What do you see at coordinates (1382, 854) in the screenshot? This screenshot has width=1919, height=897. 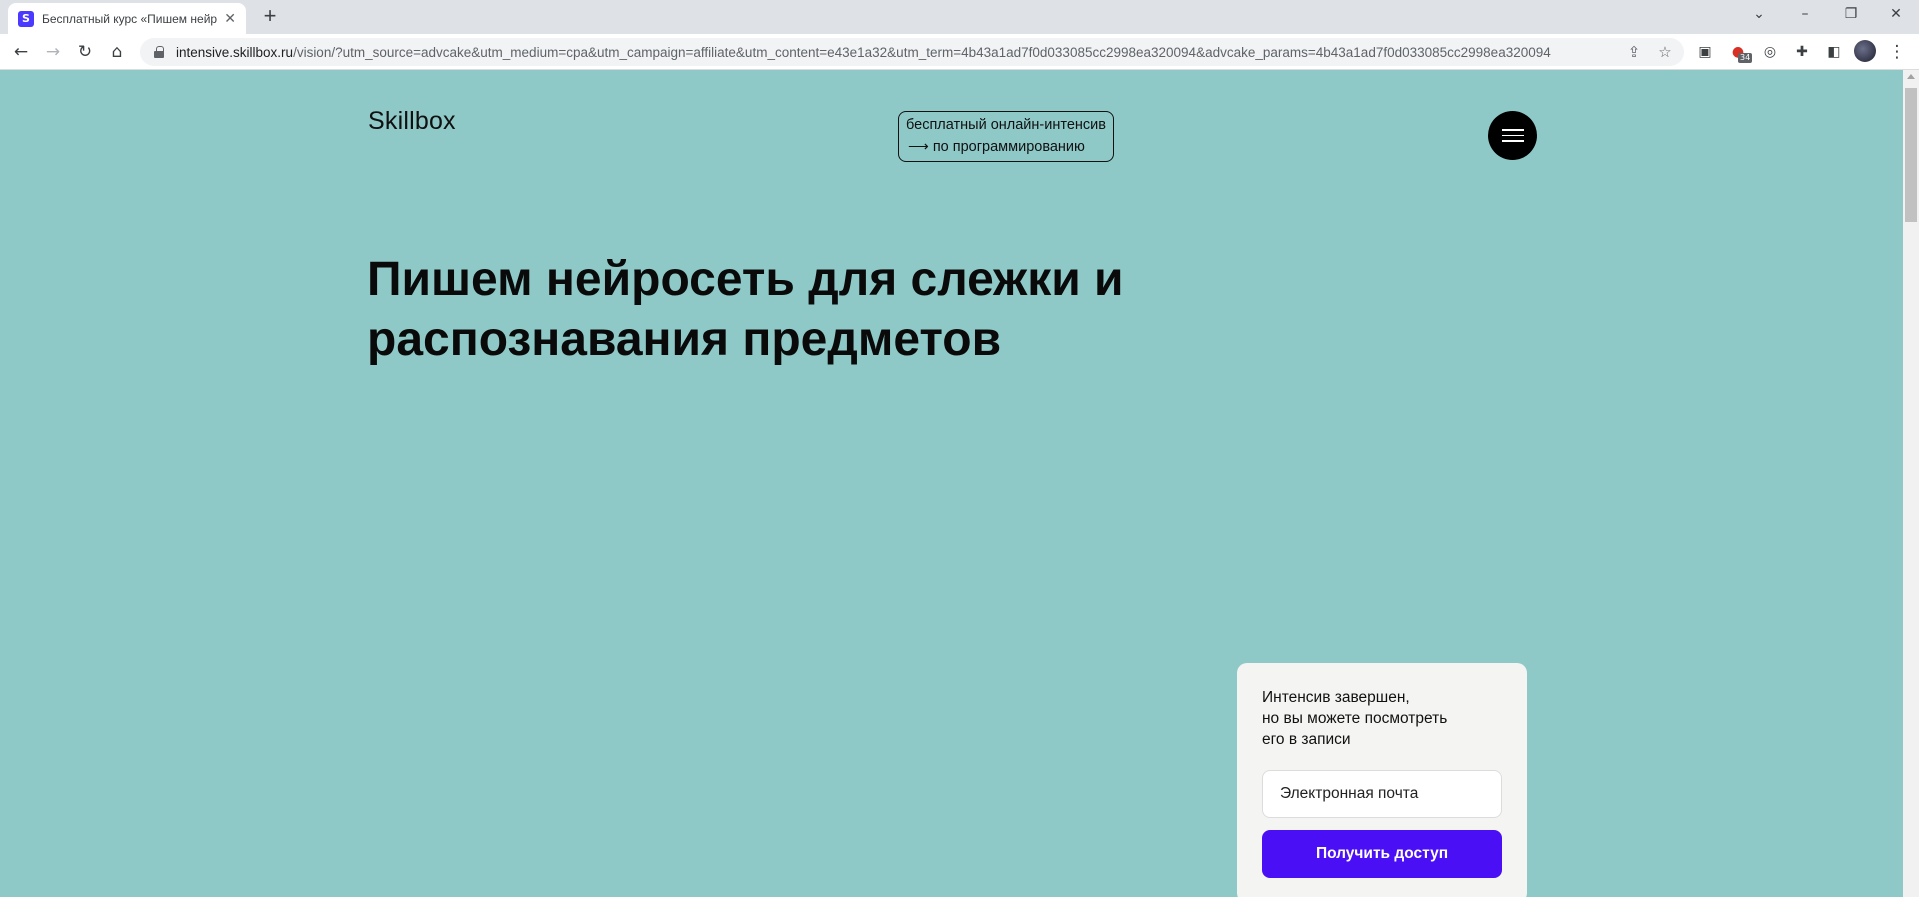 I see `get-access-button: Получить доступ` at bounding box center [1382, 854].